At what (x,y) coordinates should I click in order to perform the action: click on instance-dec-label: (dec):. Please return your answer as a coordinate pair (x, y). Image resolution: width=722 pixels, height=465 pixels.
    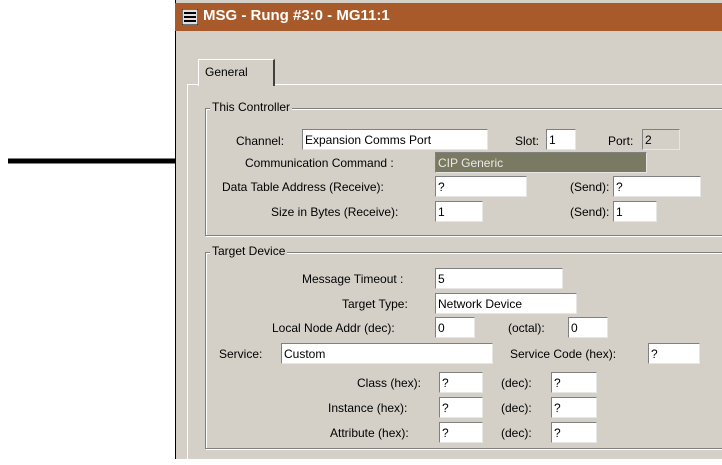
    Looking at the image, I should click on (516, 408).